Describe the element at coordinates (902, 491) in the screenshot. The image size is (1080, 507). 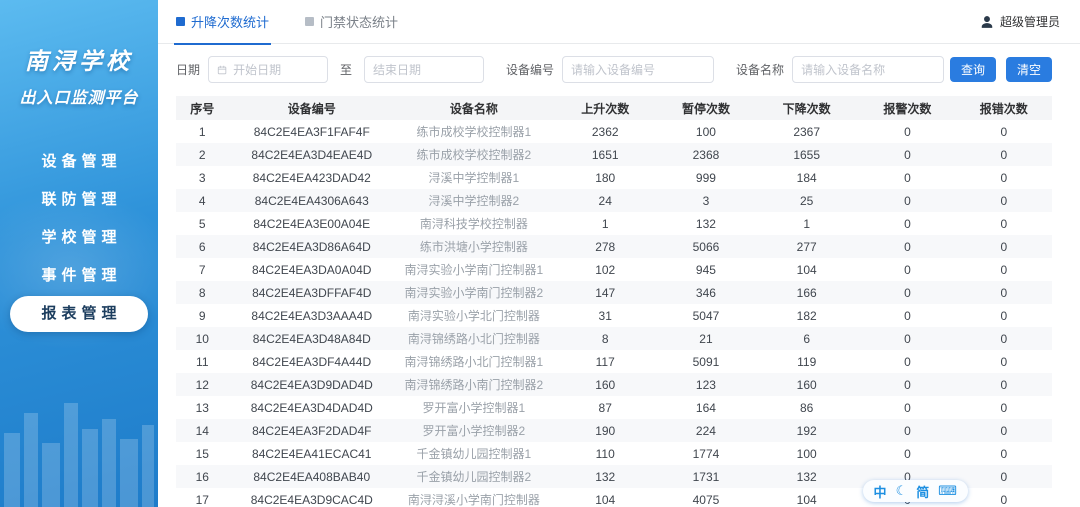
I see `moon-icon: ☾` at that location.